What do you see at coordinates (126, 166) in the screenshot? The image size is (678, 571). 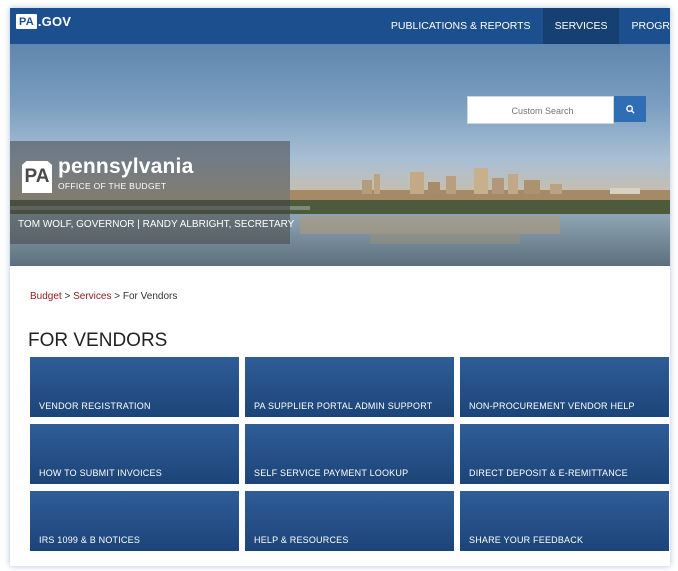 I see `brand-title: pennsylvania` at bounding box center [126, 166].